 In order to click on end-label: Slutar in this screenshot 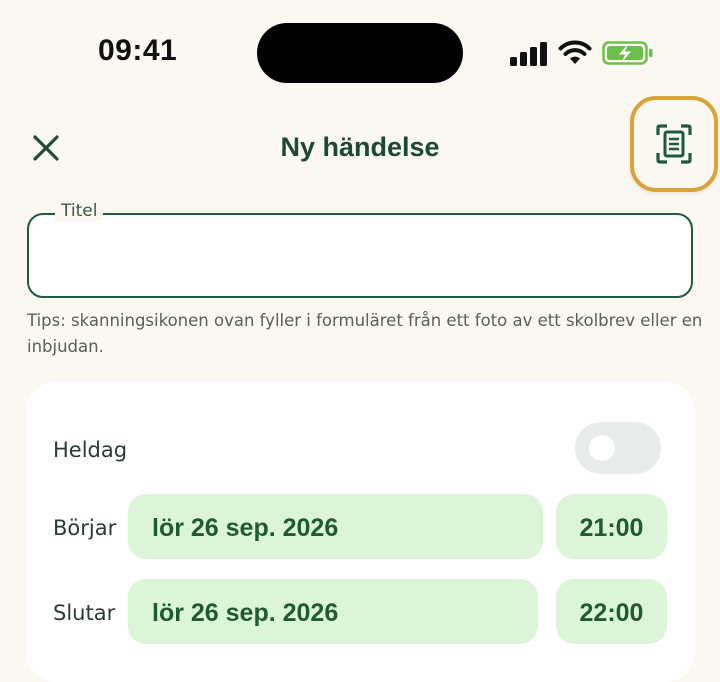, I will do `click(84, 613)`.